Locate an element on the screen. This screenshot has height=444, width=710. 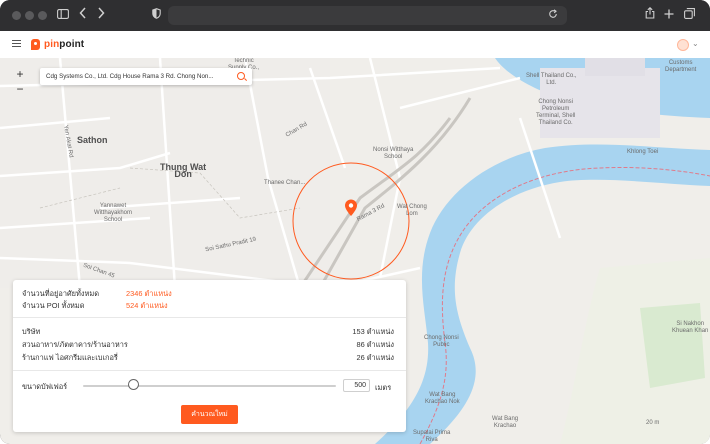
buffer-input is located at coordinates (356, 385).